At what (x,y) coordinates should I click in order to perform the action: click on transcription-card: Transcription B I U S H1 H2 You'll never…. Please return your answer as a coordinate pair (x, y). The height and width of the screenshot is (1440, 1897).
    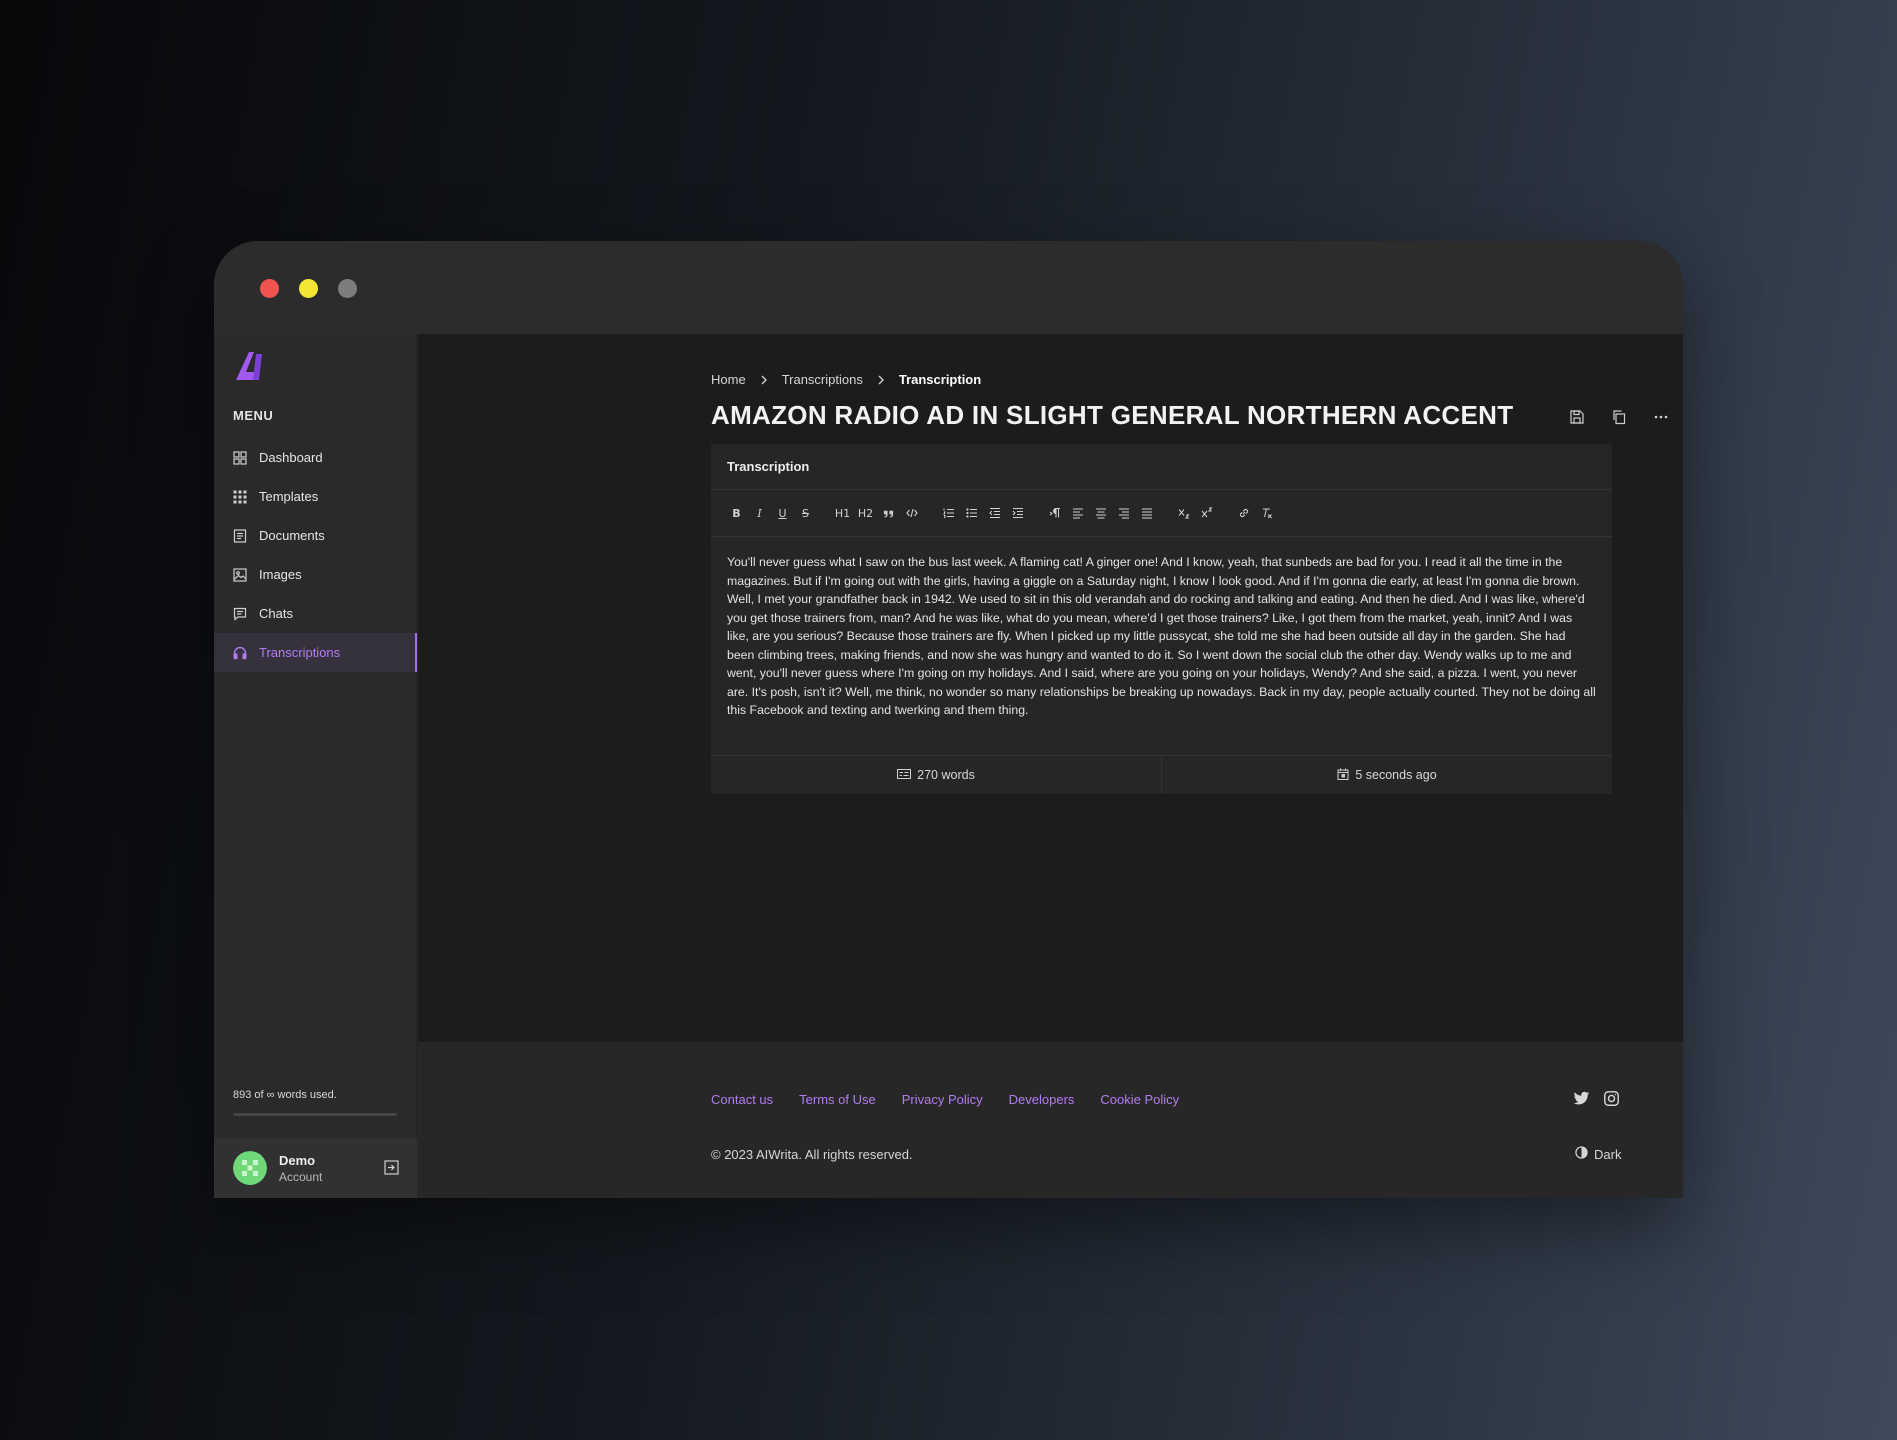
    Looking at the image, I should click on (1161, 619).